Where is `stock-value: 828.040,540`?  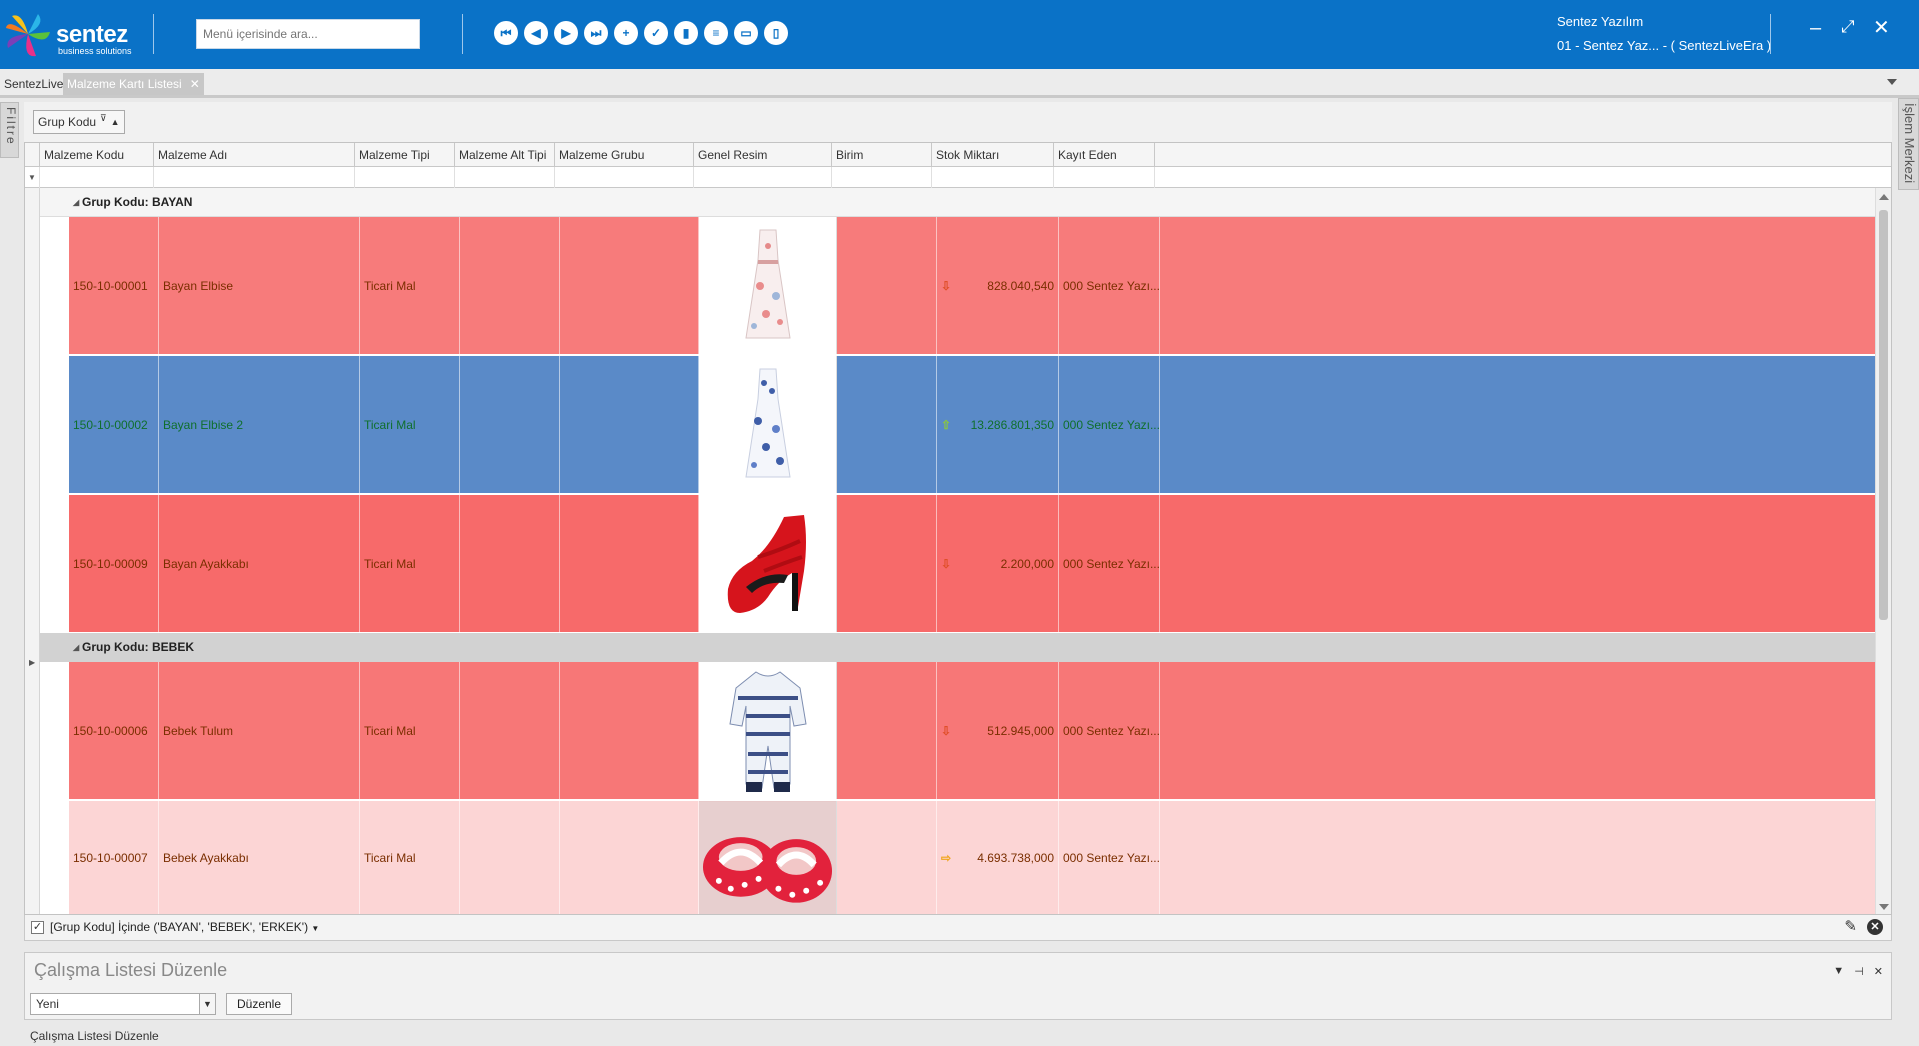
stock-value: 828.040,540 is located at coordinates (1020, 285).